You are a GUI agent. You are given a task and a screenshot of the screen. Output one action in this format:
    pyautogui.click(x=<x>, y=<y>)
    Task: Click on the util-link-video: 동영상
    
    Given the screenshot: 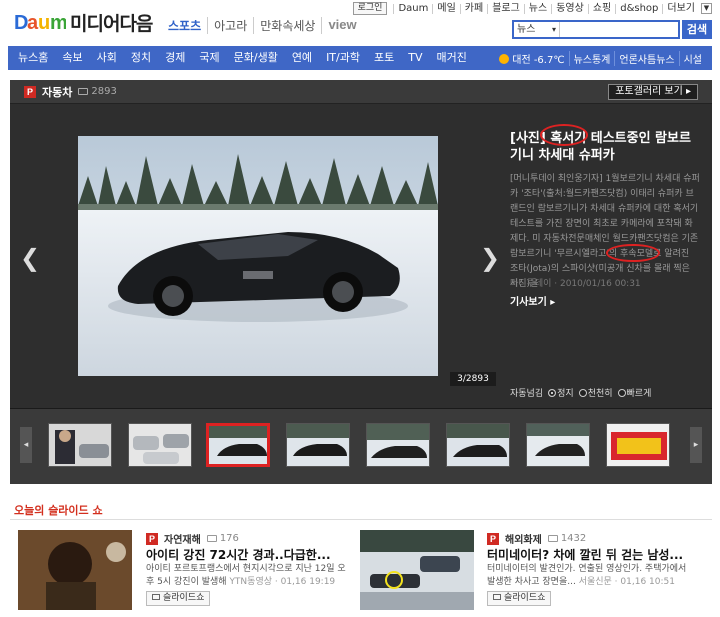 What is the action you would take?
    pyautogui.click(x=569, y=8)
    